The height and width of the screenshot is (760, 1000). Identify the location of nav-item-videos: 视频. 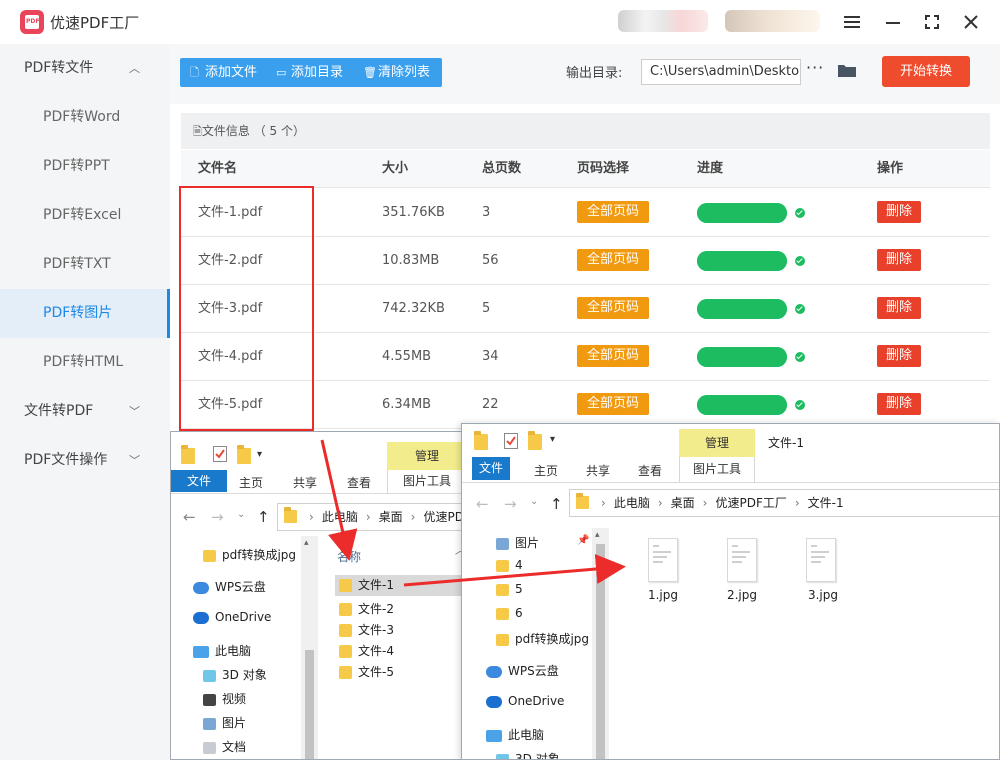
(224, 698).